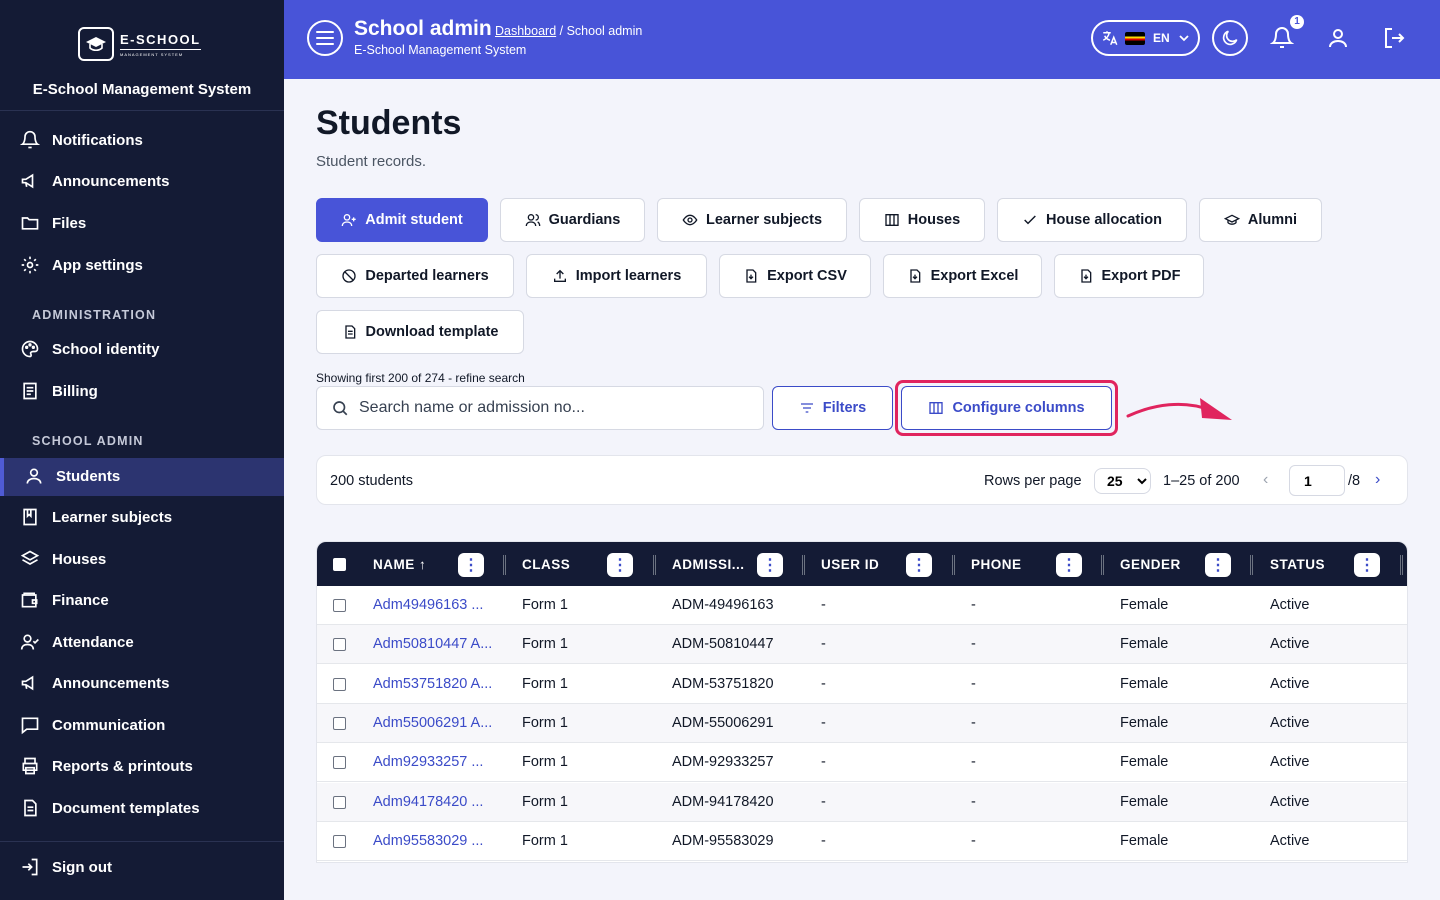  What do you see at coordinates (1144, 644) in the screenshot?
I see `cell-gender: Female` at bounding box center [1144, 644].